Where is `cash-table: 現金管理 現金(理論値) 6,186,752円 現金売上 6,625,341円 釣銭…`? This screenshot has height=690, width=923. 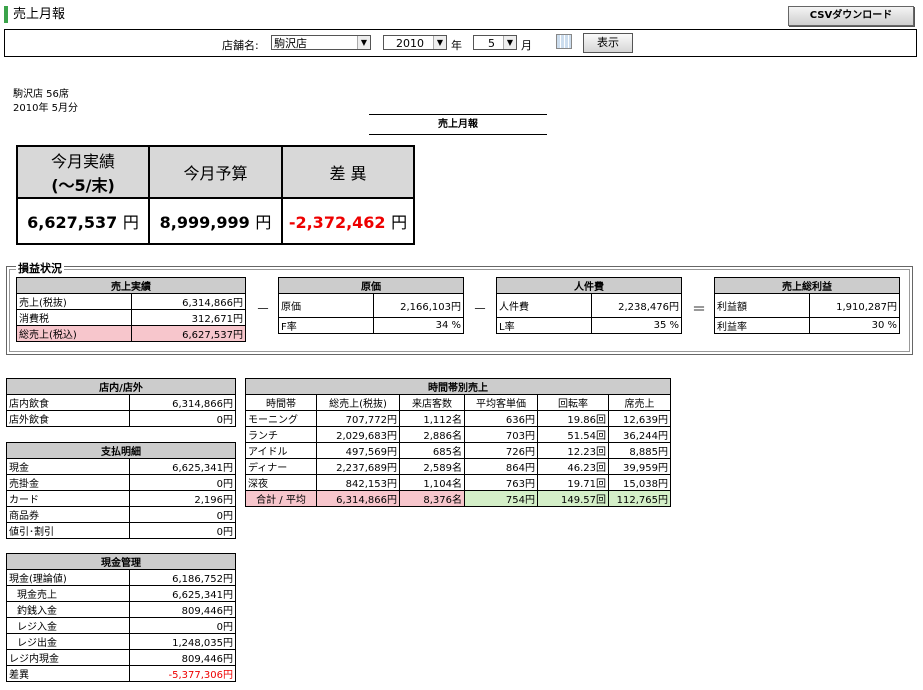 cash-table: 現金管理 現金(理論値) 6,186,752円 現金売上 6,625,341円 釣銭… is located at coordinates (121, 617).